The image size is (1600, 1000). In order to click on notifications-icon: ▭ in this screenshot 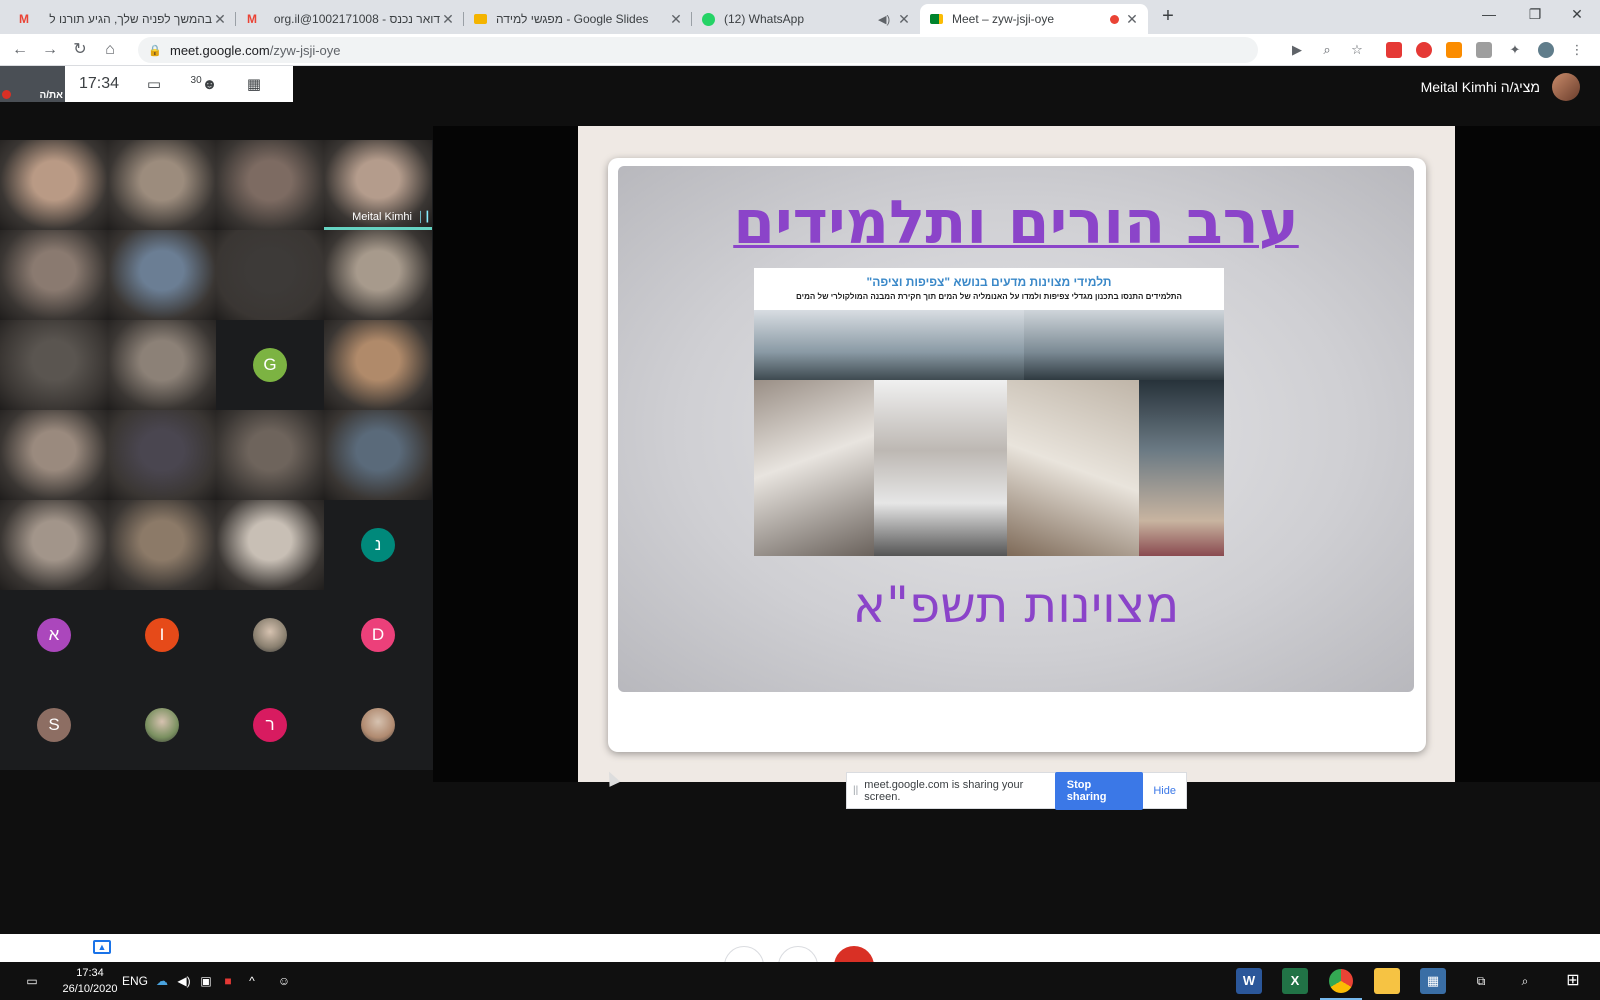, I will do `click(32, 981)`.